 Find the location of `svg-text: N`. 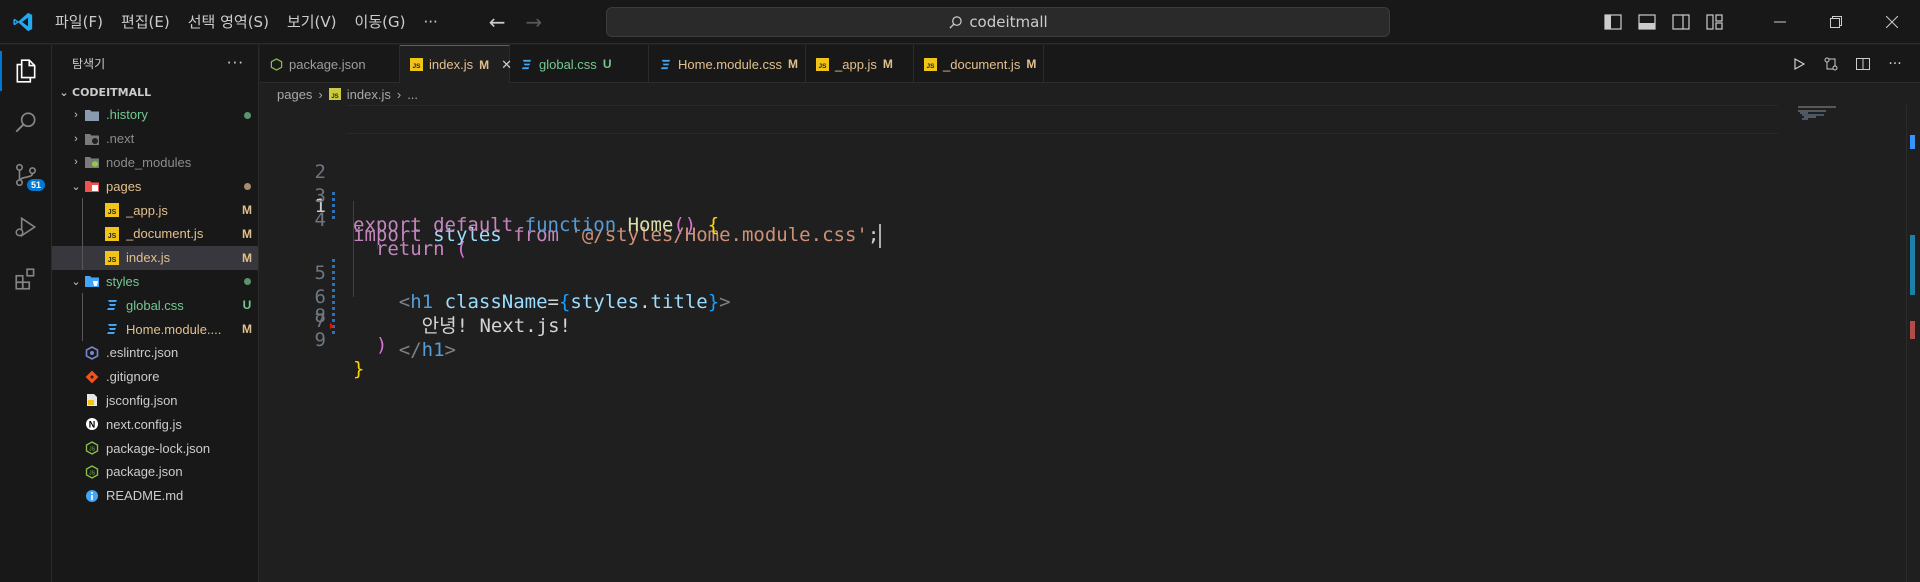

svg-text: N is located at coordinates (92, 425).